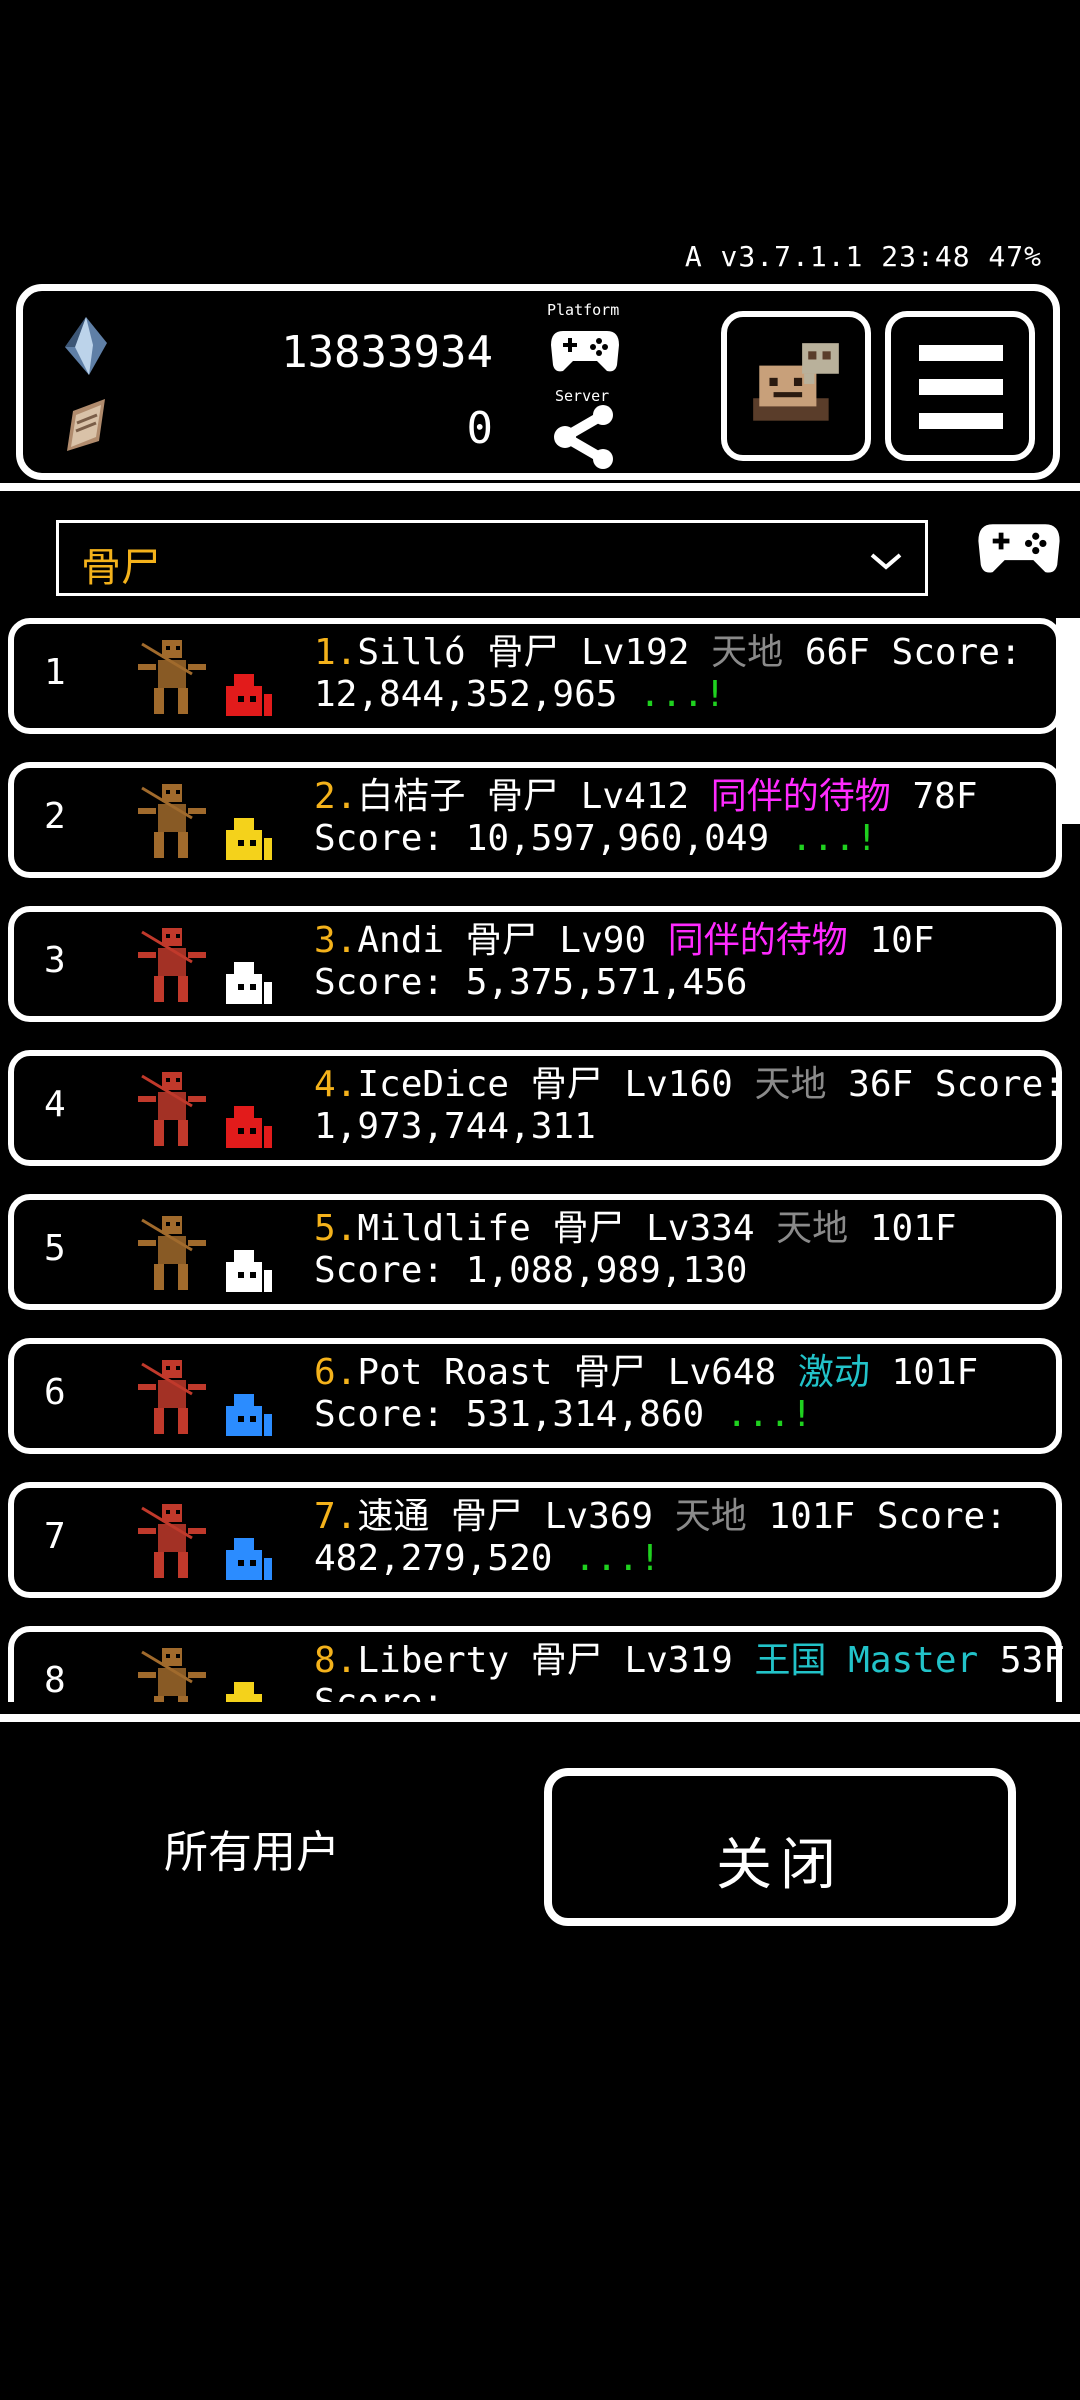 The width and height of the screenshot is (1080, 2400). I want to click on score-value: 482,279,520, so click(444, 1558).